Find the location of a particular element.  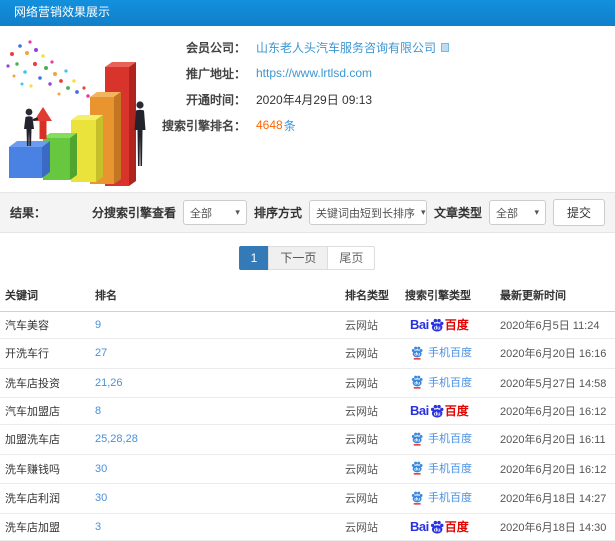

rank-cell: 9 is located at coordinates (215, 325).